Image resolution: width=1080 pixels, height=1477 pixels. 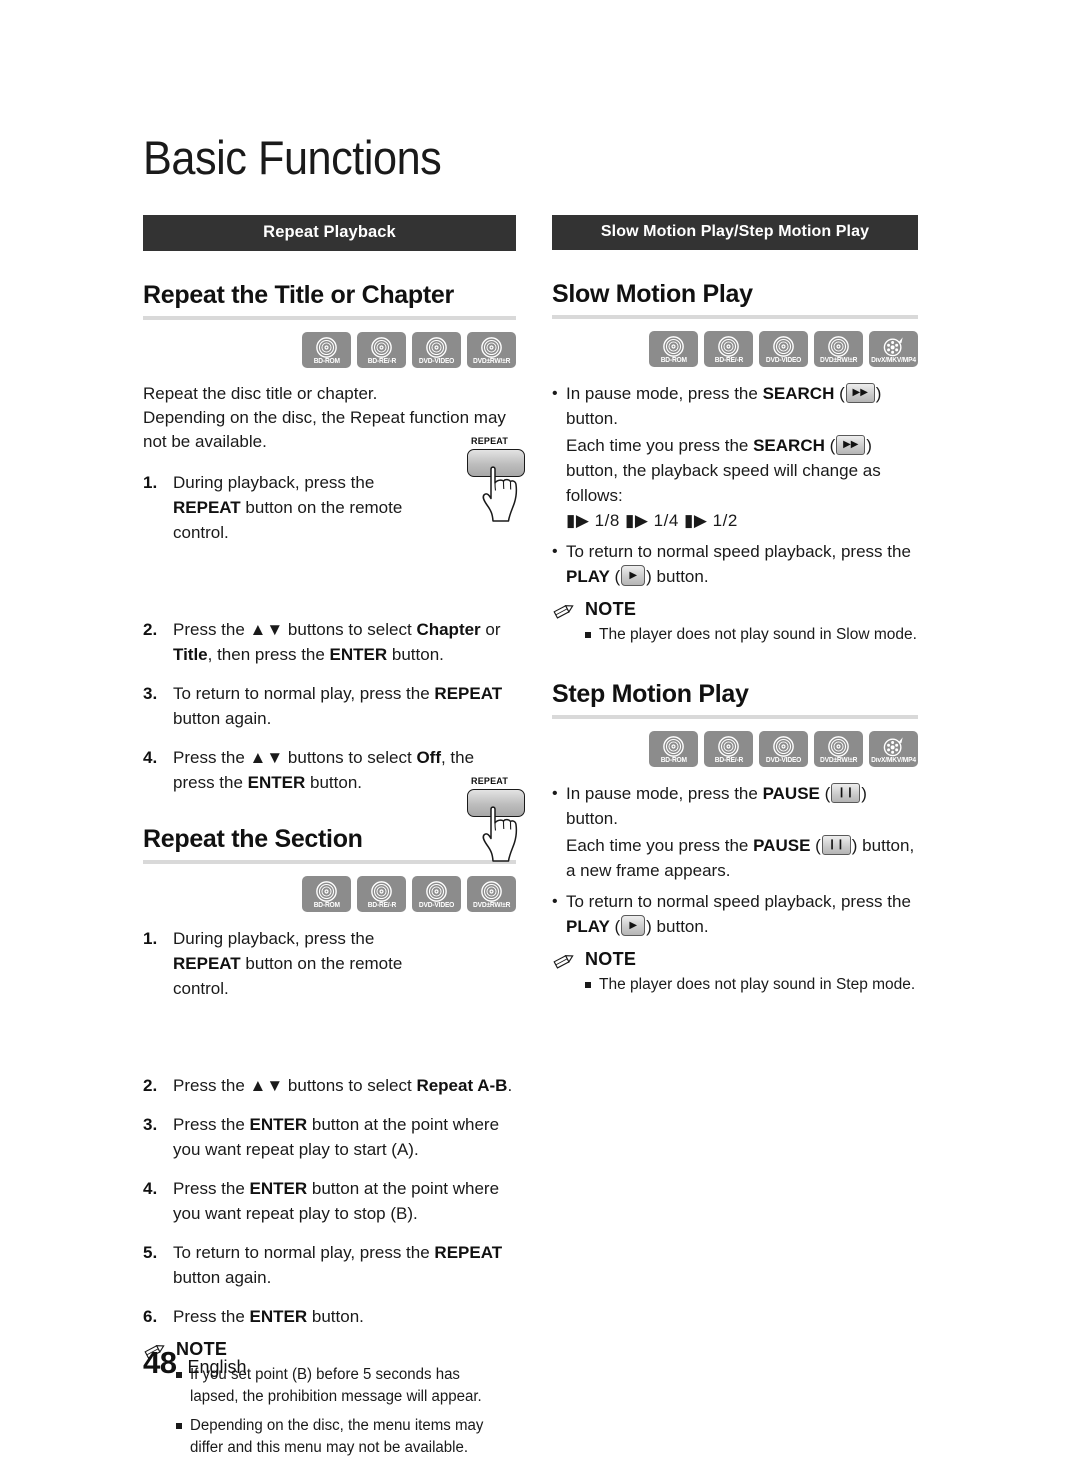 What do you see at coordinates (211, 1316) in the screenshot?
I see `step-fragment: Press the` at bounding box center [211, 1316].